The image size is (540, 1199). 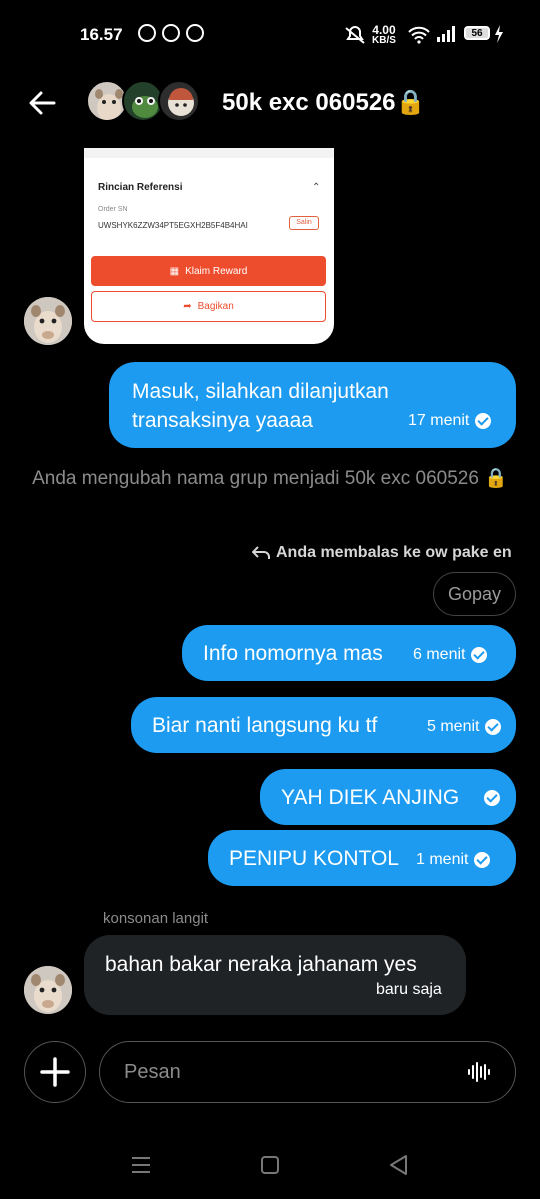 What do you see at coordinates (141, 1165) in the screenshot?
I see `recent-apps-icon` at bounding box center [141, 1165].